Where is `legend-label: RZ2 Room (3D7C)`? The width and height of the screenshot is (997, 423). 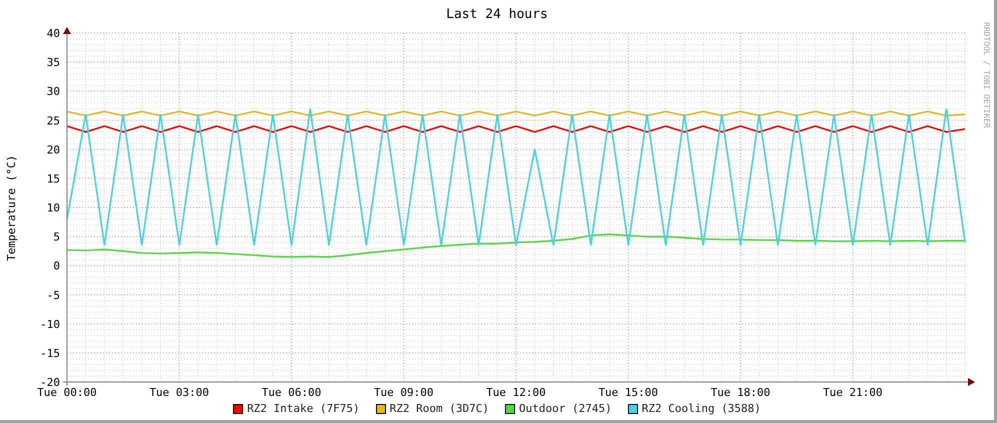
legend-label: RZ2 Room (3D7C) is located at coordinates (439, 408).